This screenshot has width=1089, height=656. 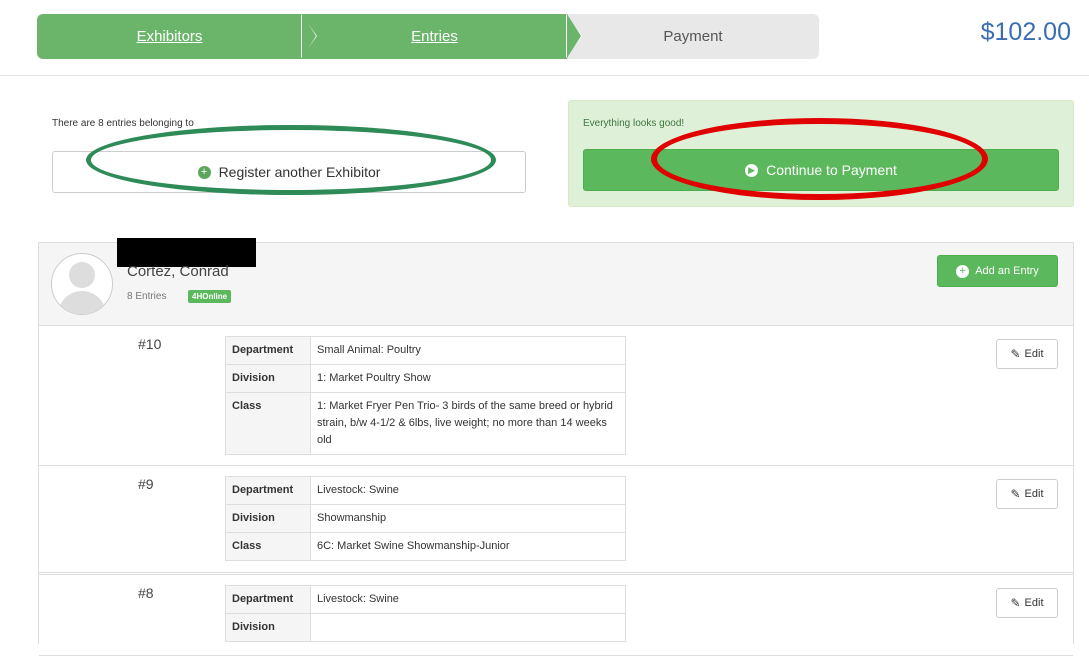 I want to click on add-entry-button: + Add an Entry, so click(x=997, y=271).